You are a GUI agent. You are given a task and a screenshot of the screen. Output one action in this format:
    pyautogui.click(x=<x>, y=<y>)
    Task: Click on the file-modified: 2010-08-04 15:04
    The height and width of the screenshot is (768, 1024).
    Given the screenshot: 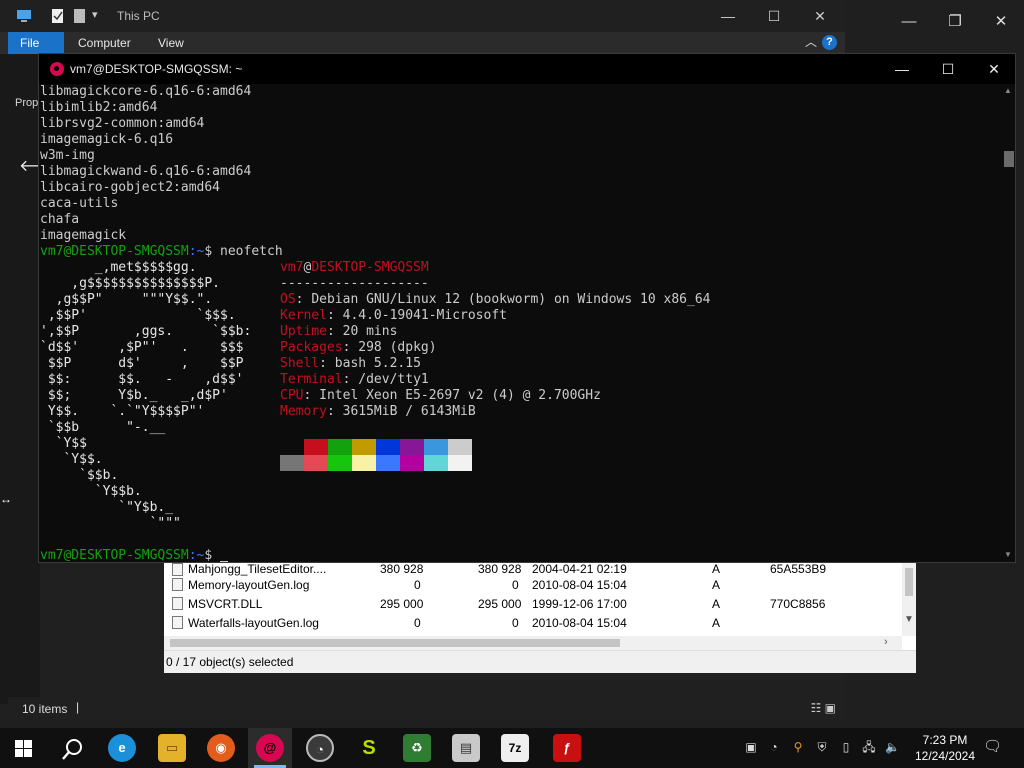 What is the action you would take?
    pyautogui.click(x=579, y=623)
    